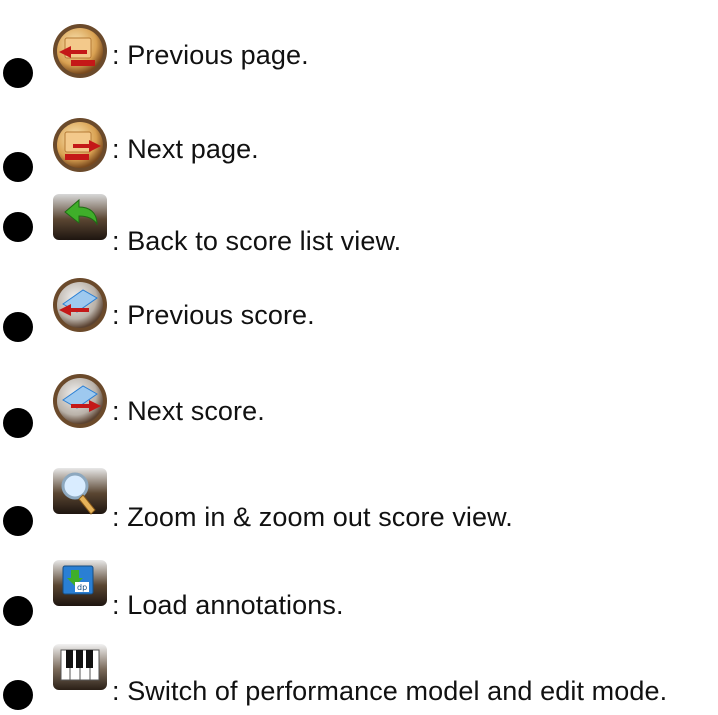  I want to click on item-label: : Previous page., so click(210, 55).